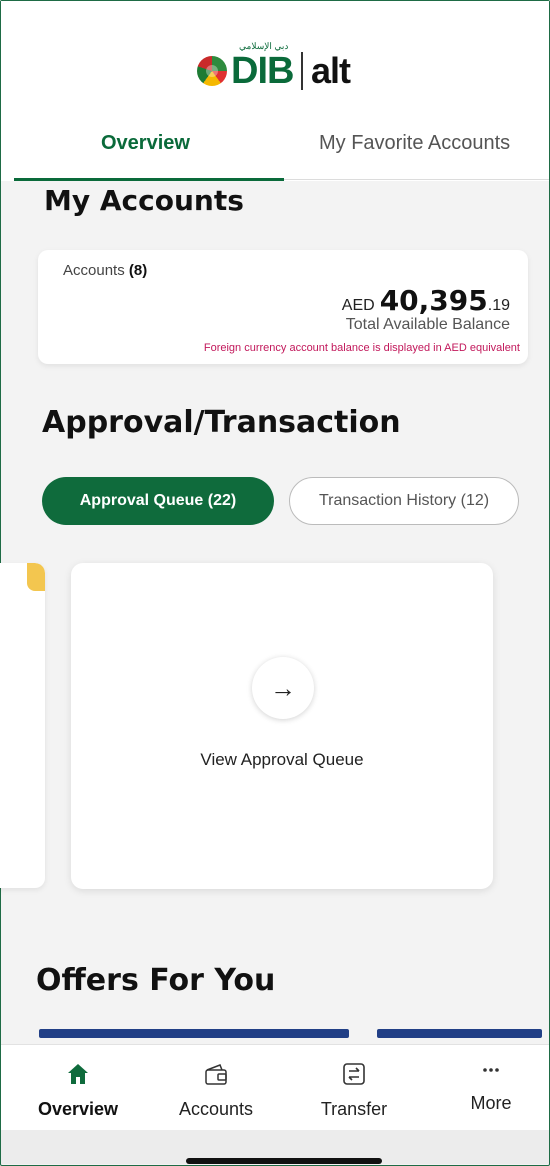 The width and height of the screenshot is (550, 1166). What do you see at coordinates (216, 1075) in the screenshot?
I see `wallet-icon` at bounding box center [216, 1075].